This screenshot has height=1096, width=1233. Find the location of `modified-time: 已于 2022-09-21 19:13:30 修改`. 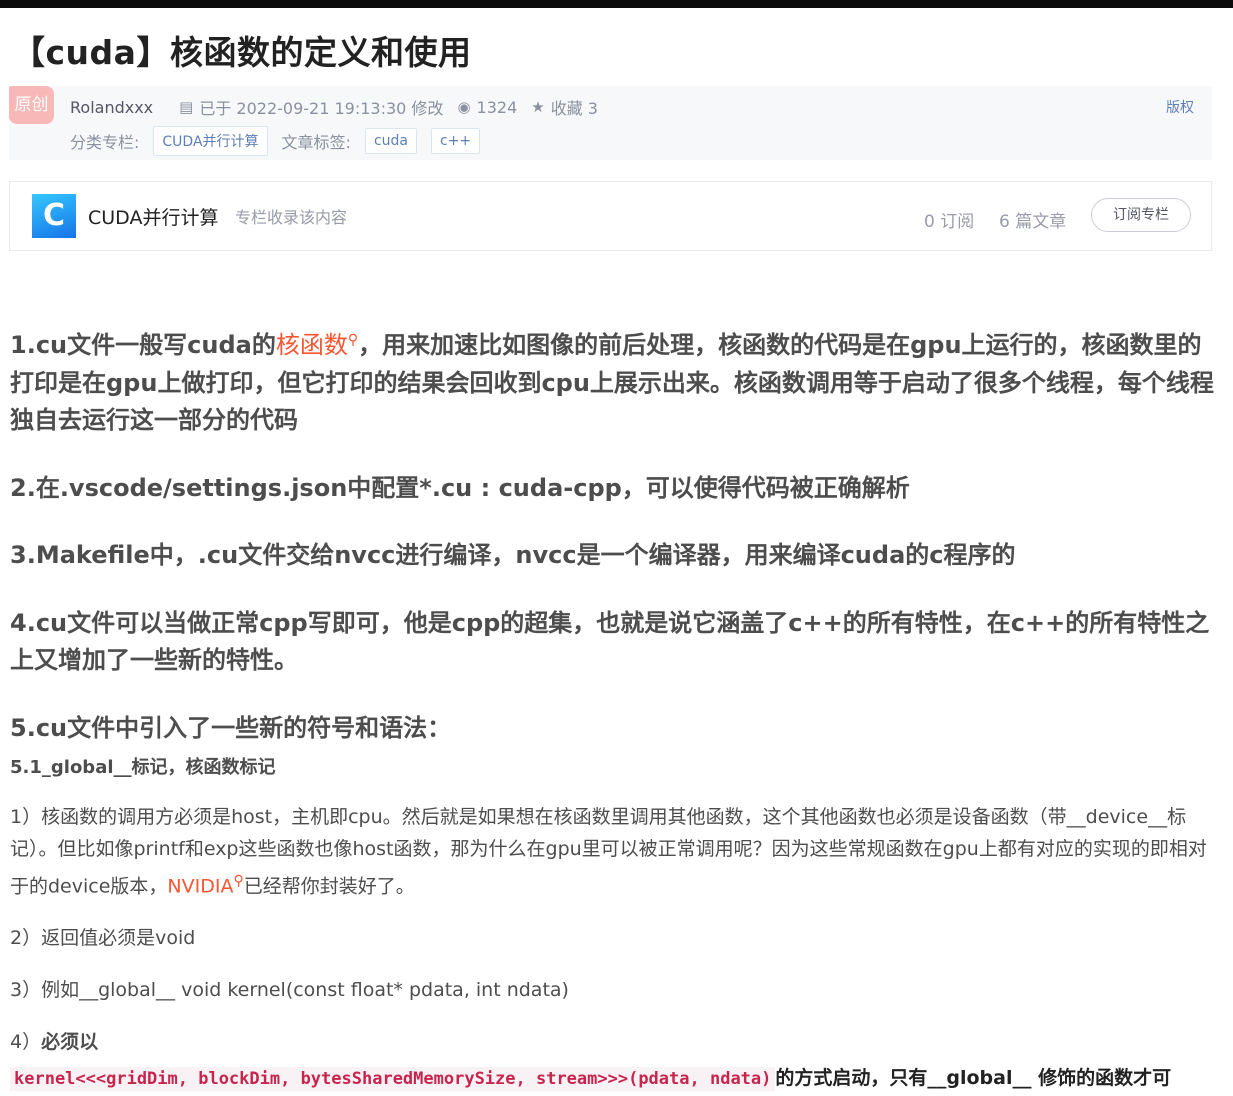

modified-time: 已于 2022-09-21 19:13:30 修改 is located at coordinates (321, 108).